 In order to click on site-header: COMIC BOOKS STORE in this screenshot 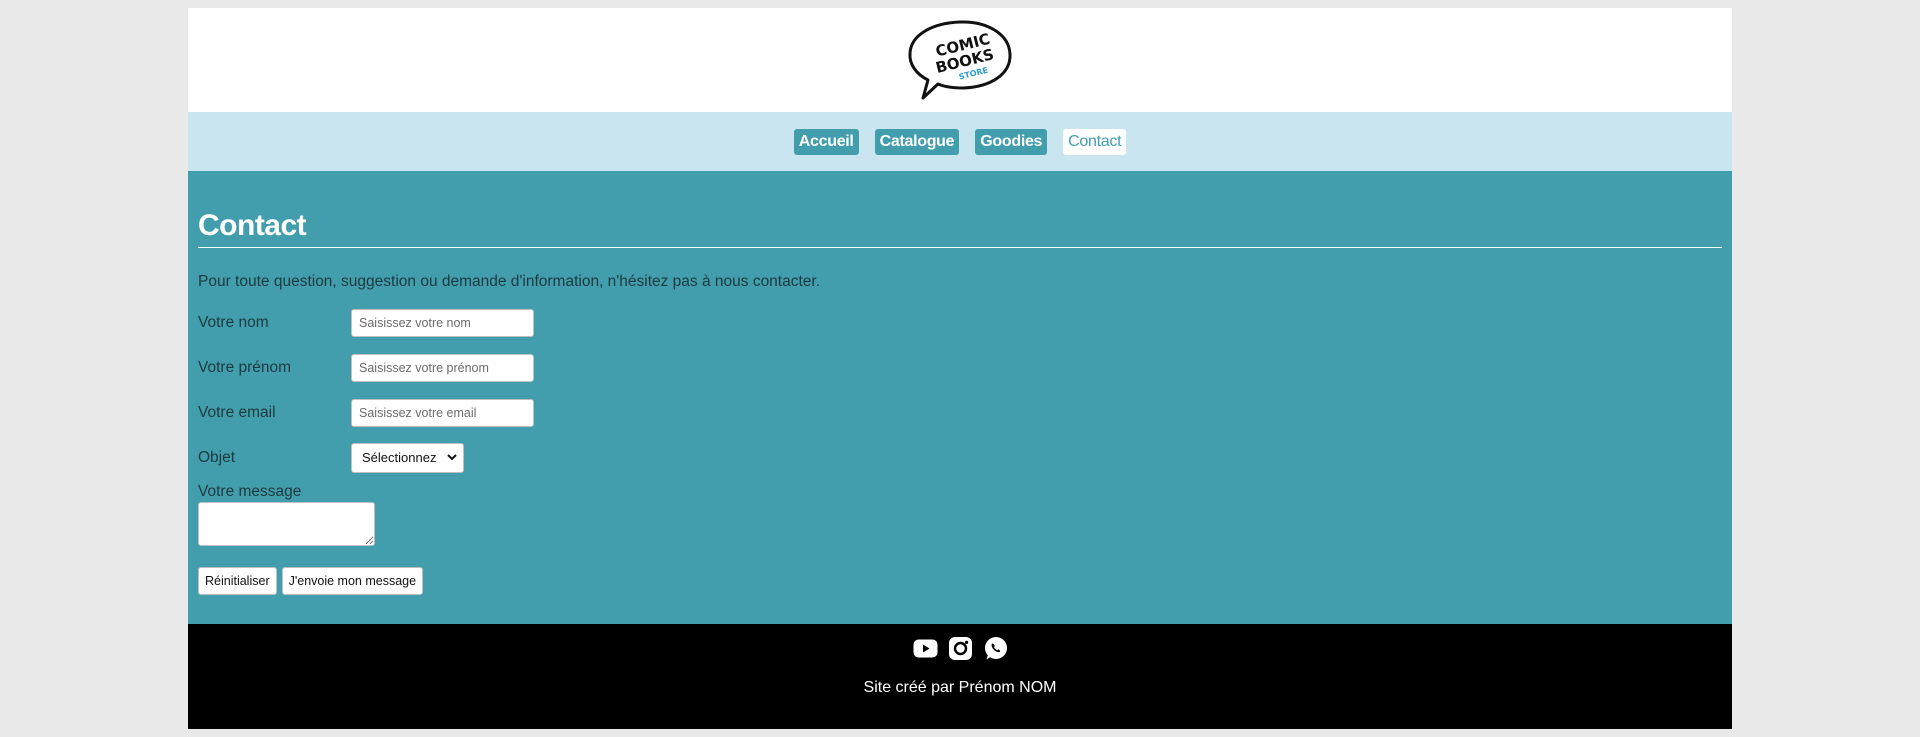, I will do `click(960, 60)`.